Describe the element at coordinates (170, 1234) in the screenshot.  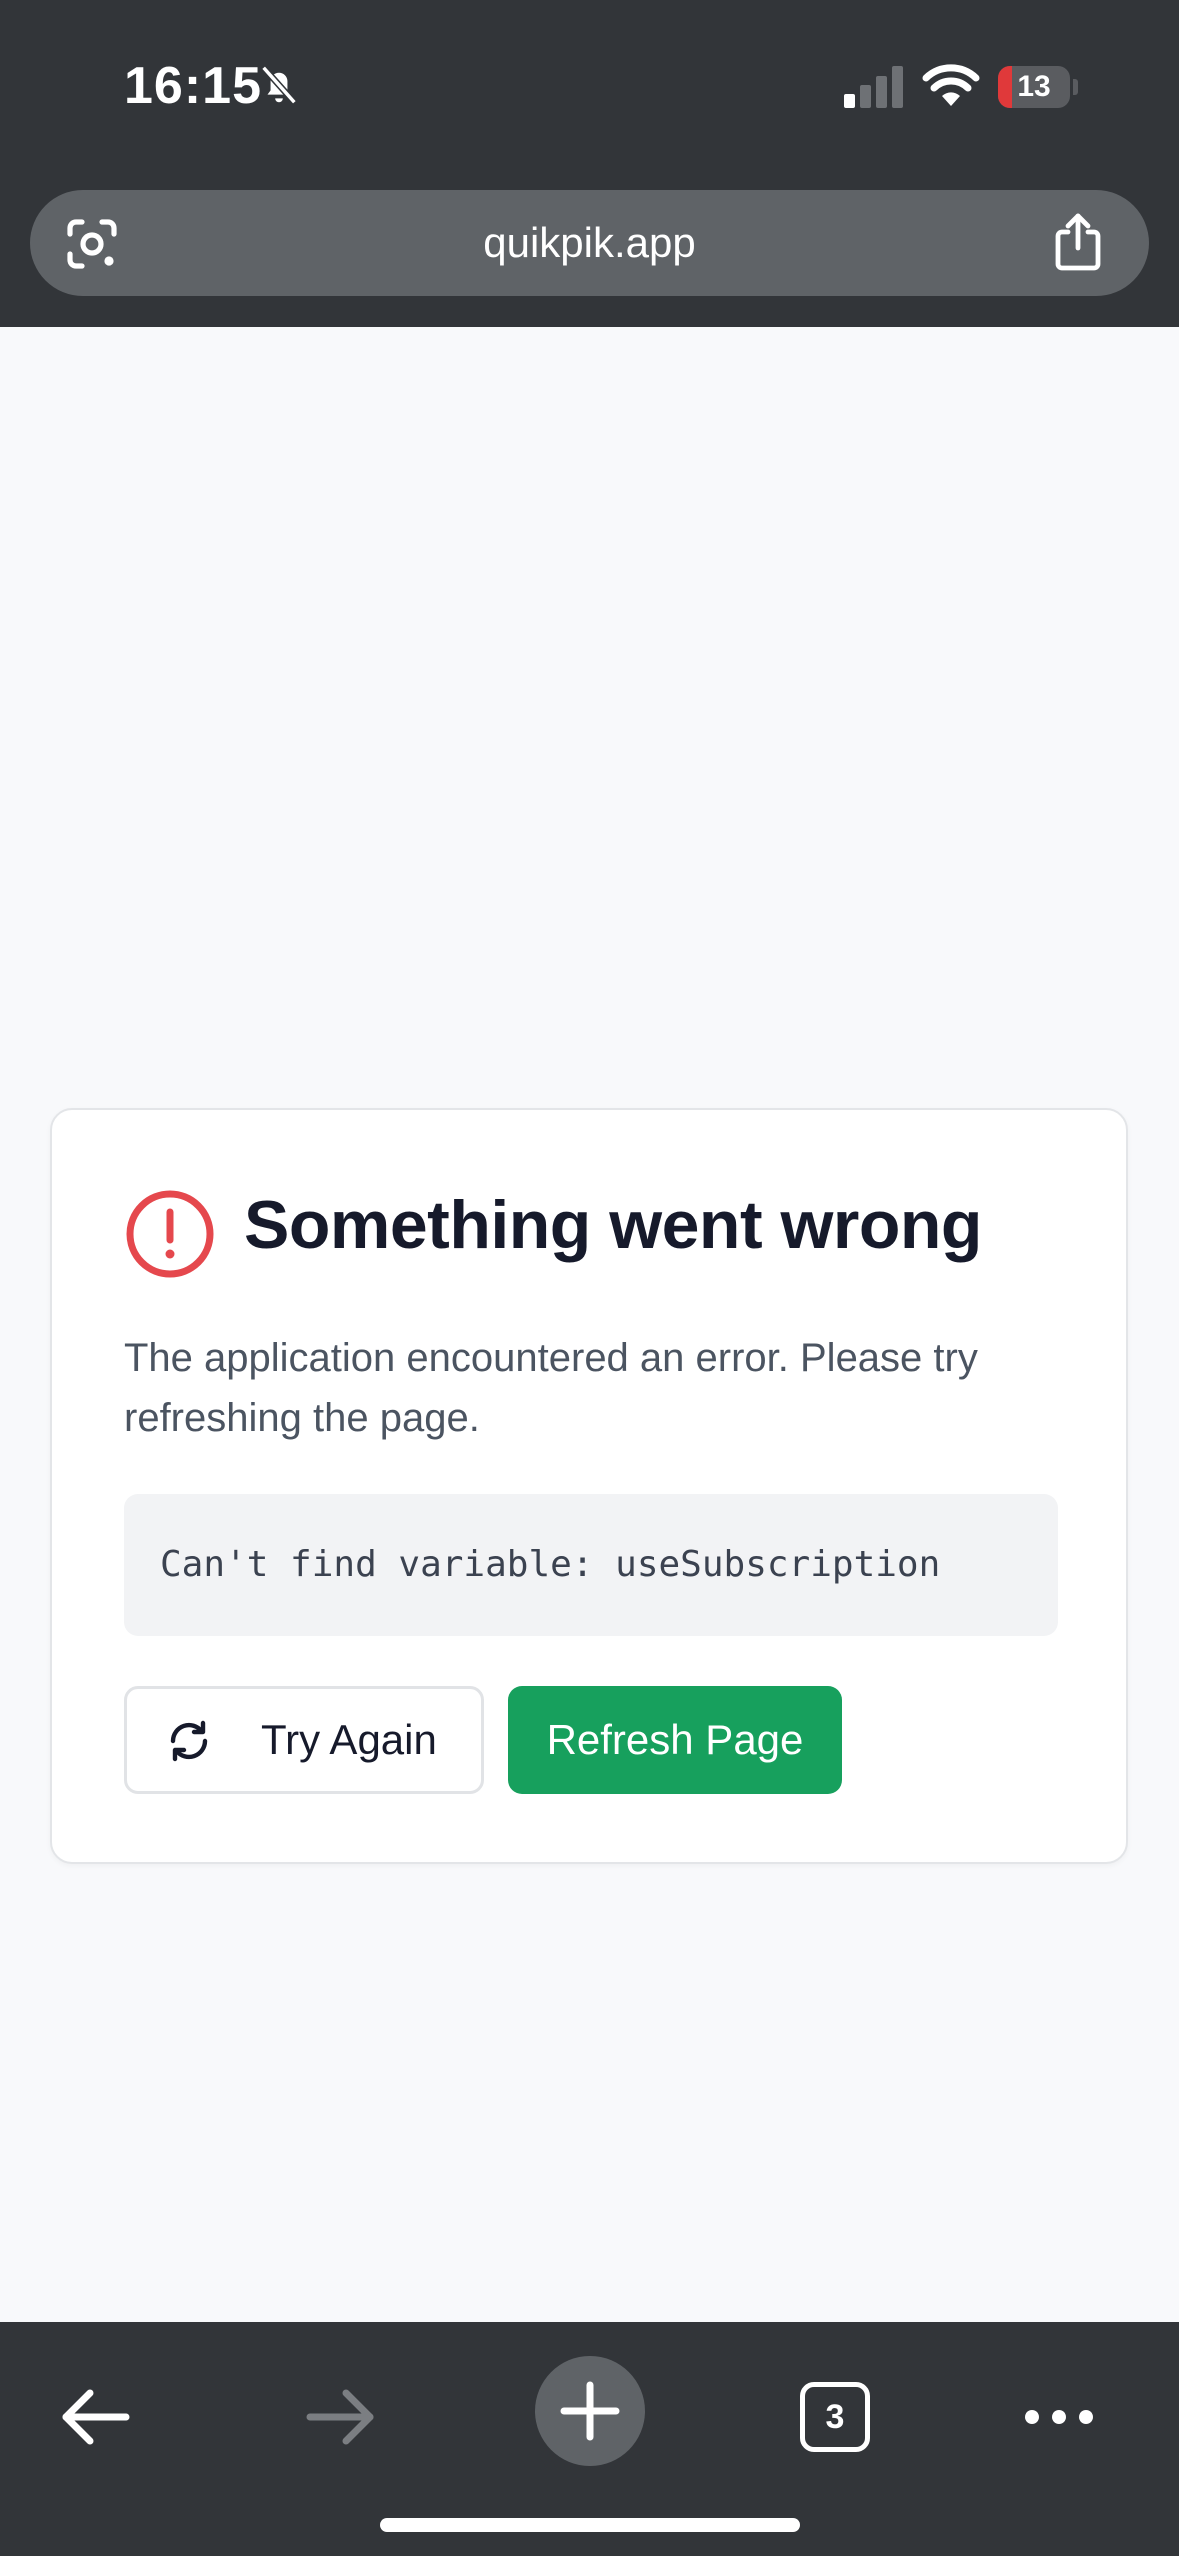
I see `alert-circle-icon` at that location.